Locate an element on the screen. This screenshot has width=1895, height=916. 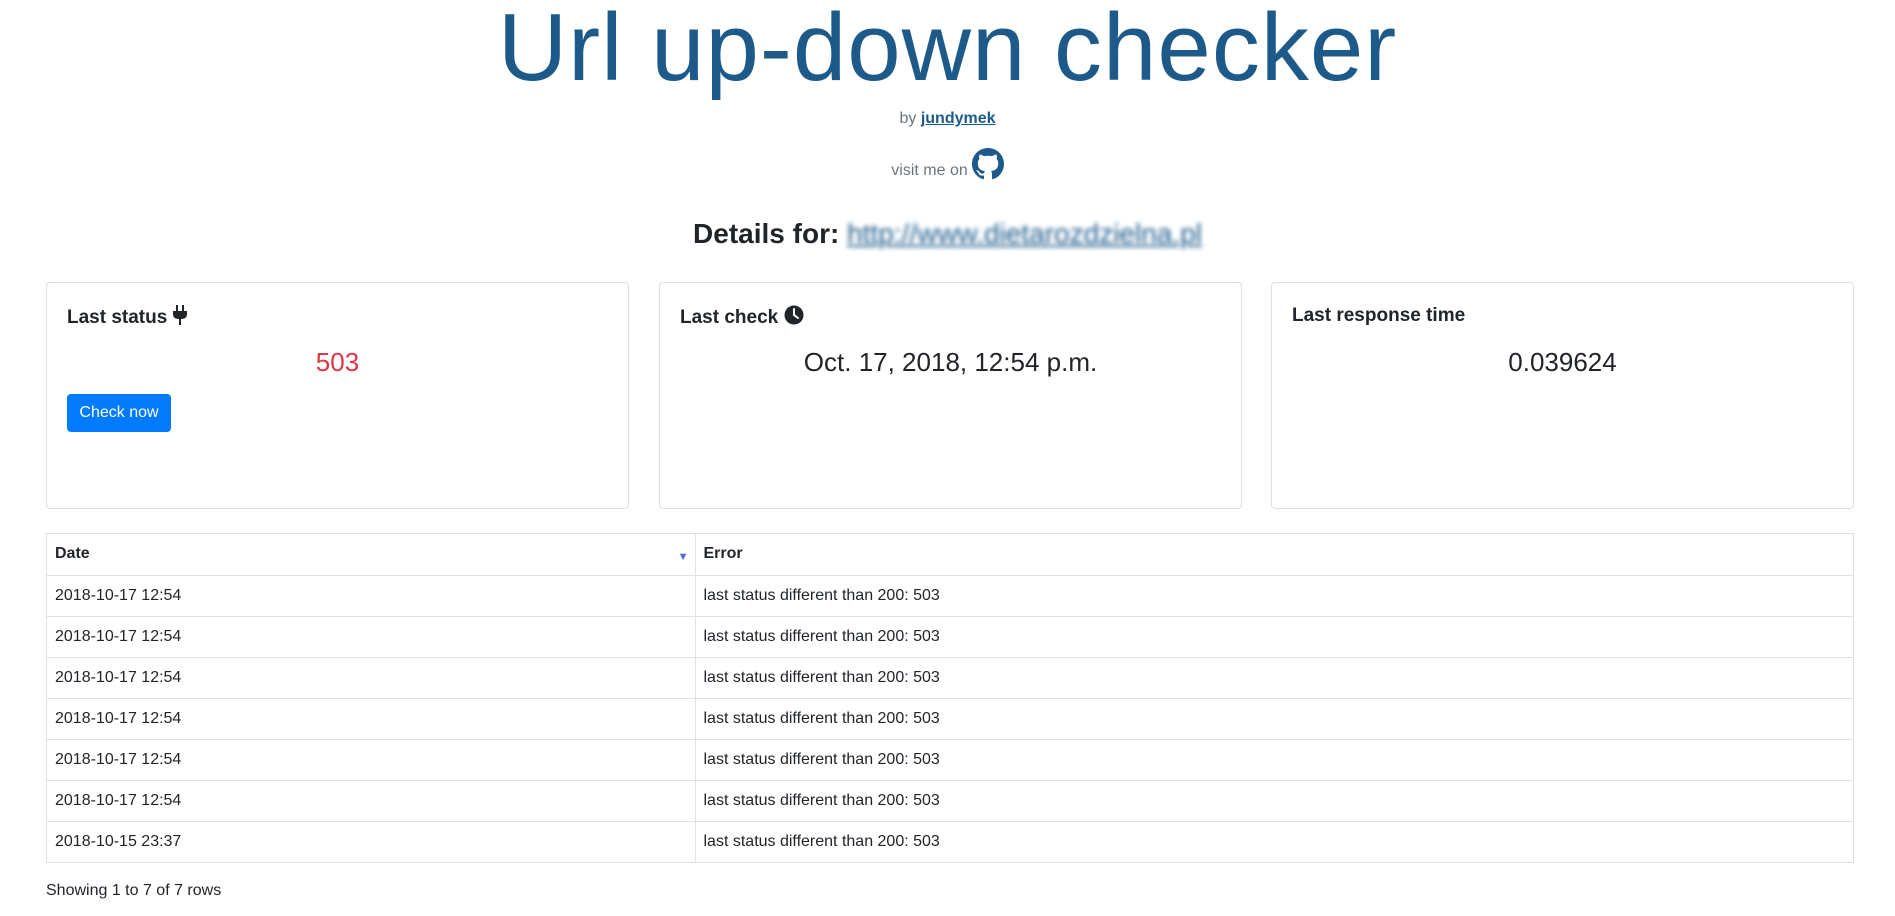
table-header-row: Date ▼ Error is located at coordinates (950, 555).